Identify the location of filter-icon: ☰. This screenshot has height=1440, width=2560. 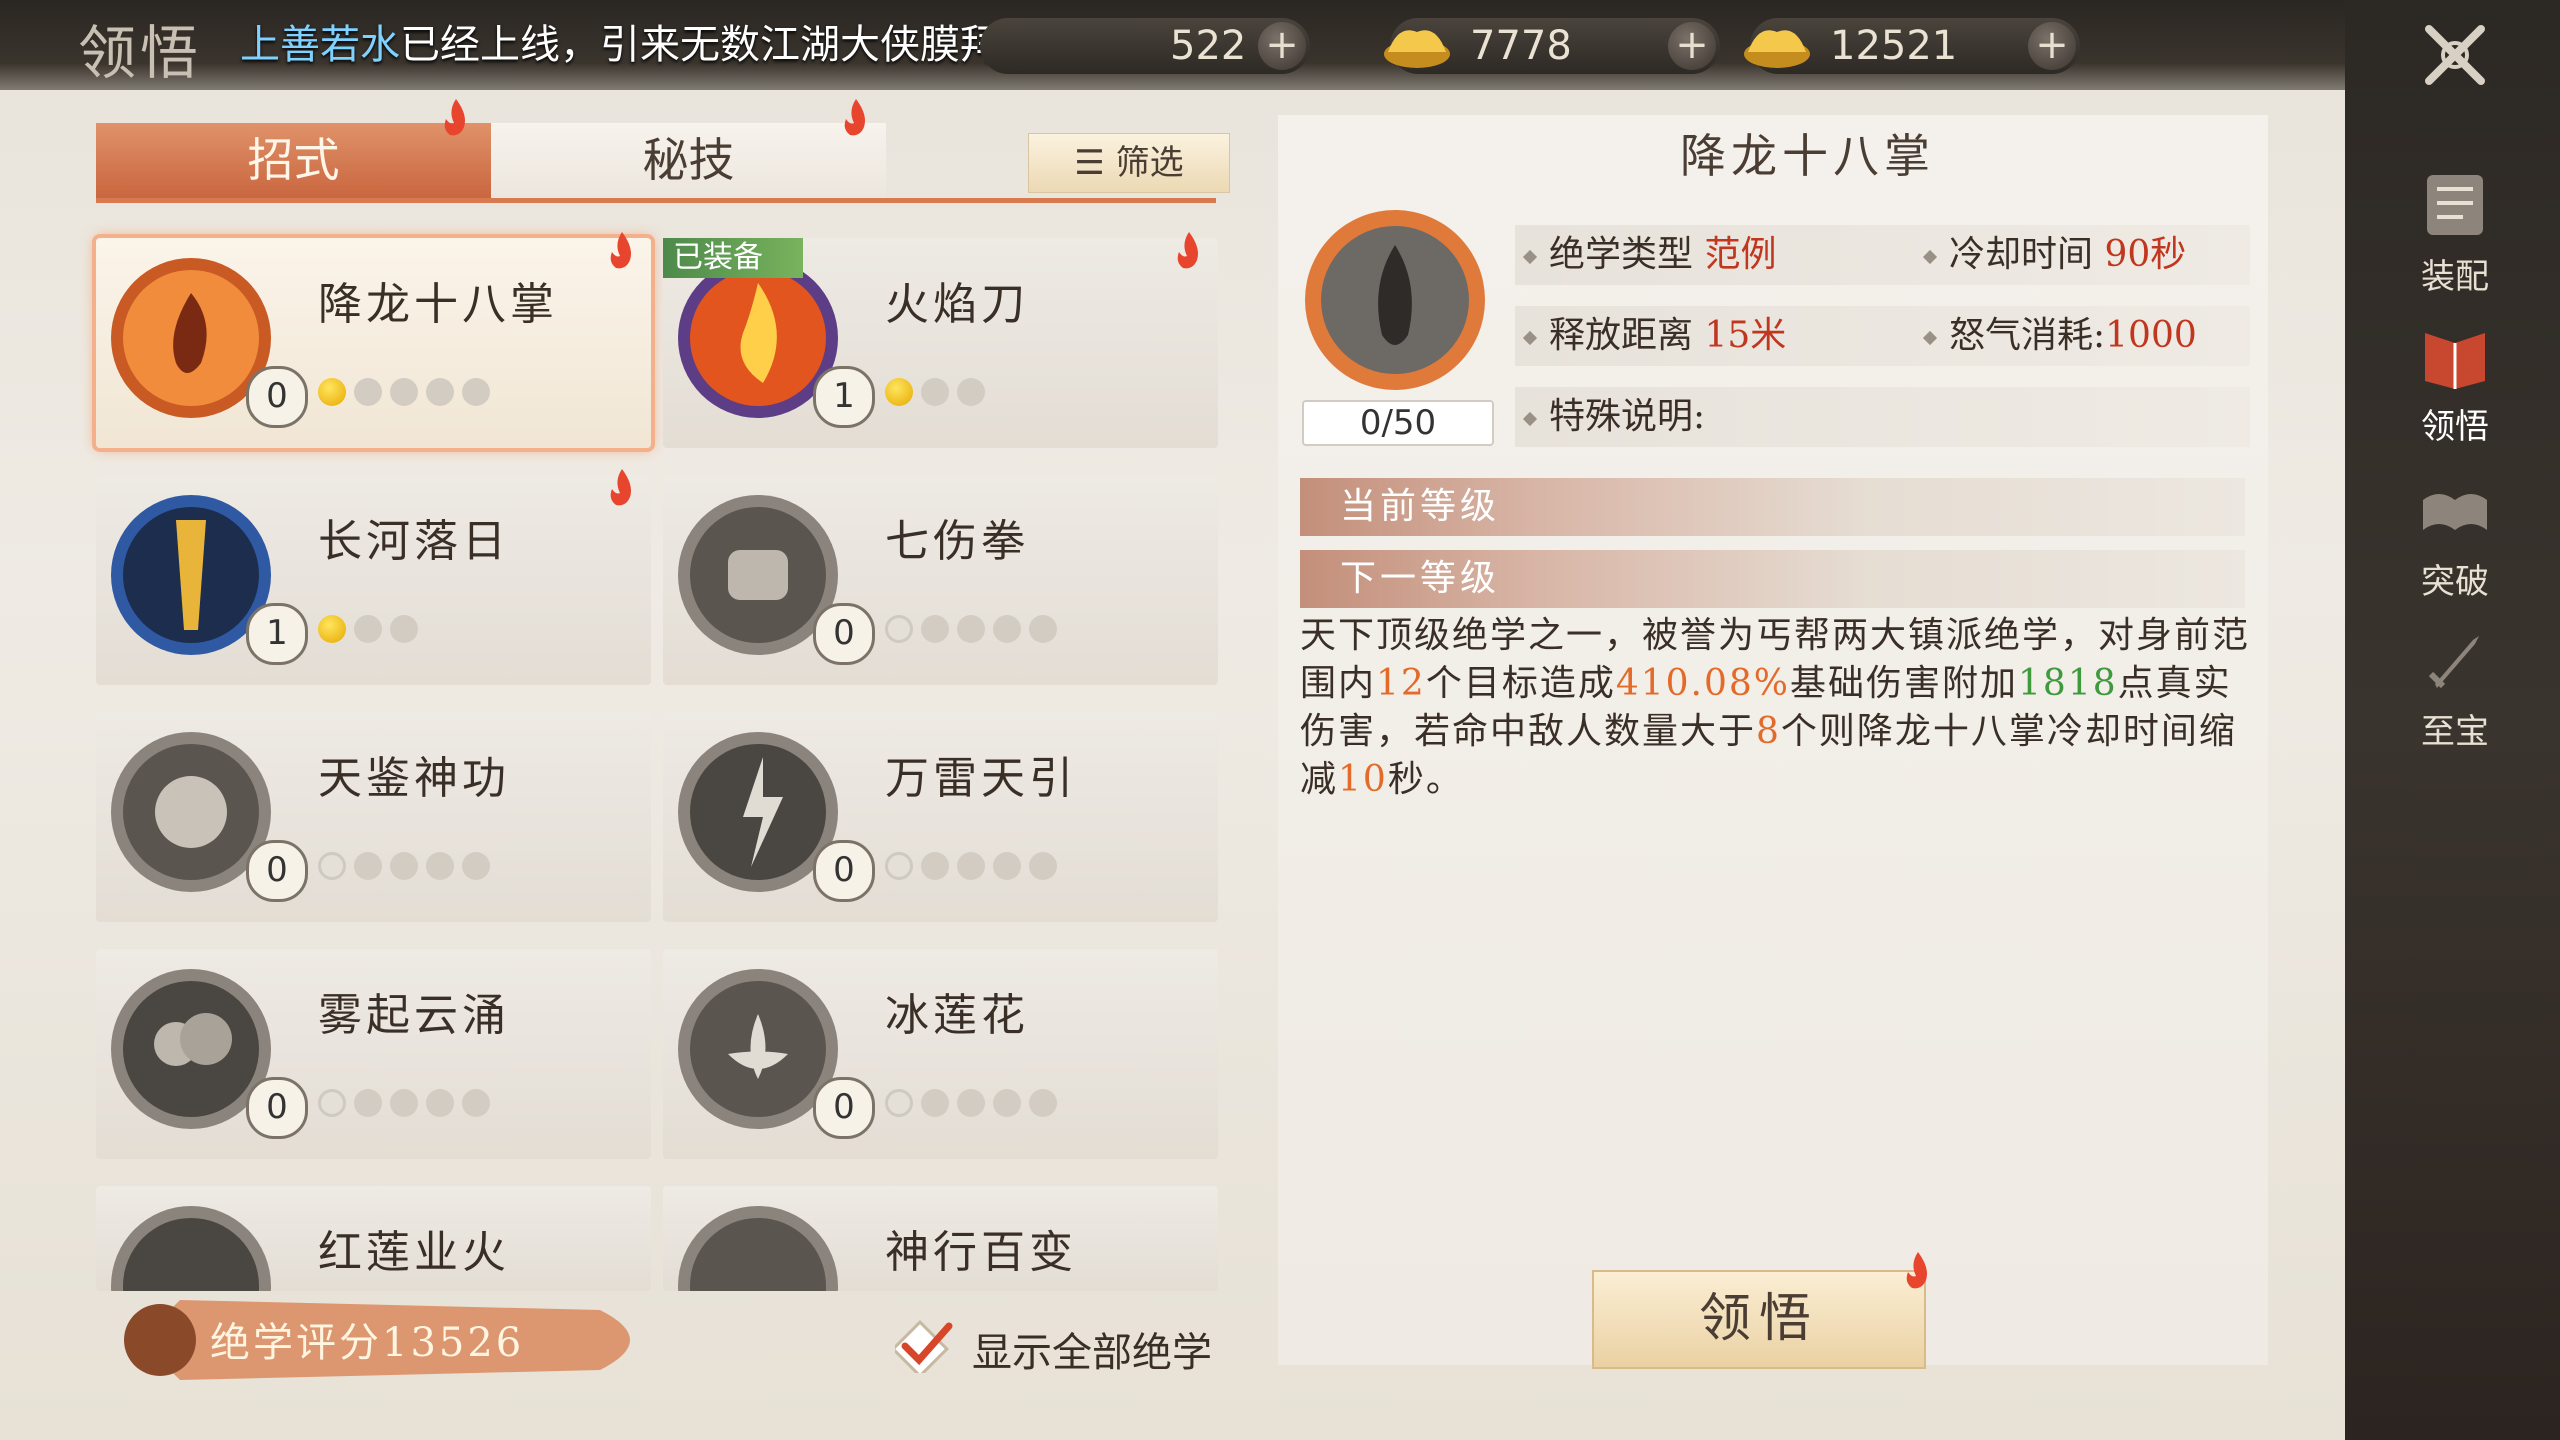
(1095, 163).